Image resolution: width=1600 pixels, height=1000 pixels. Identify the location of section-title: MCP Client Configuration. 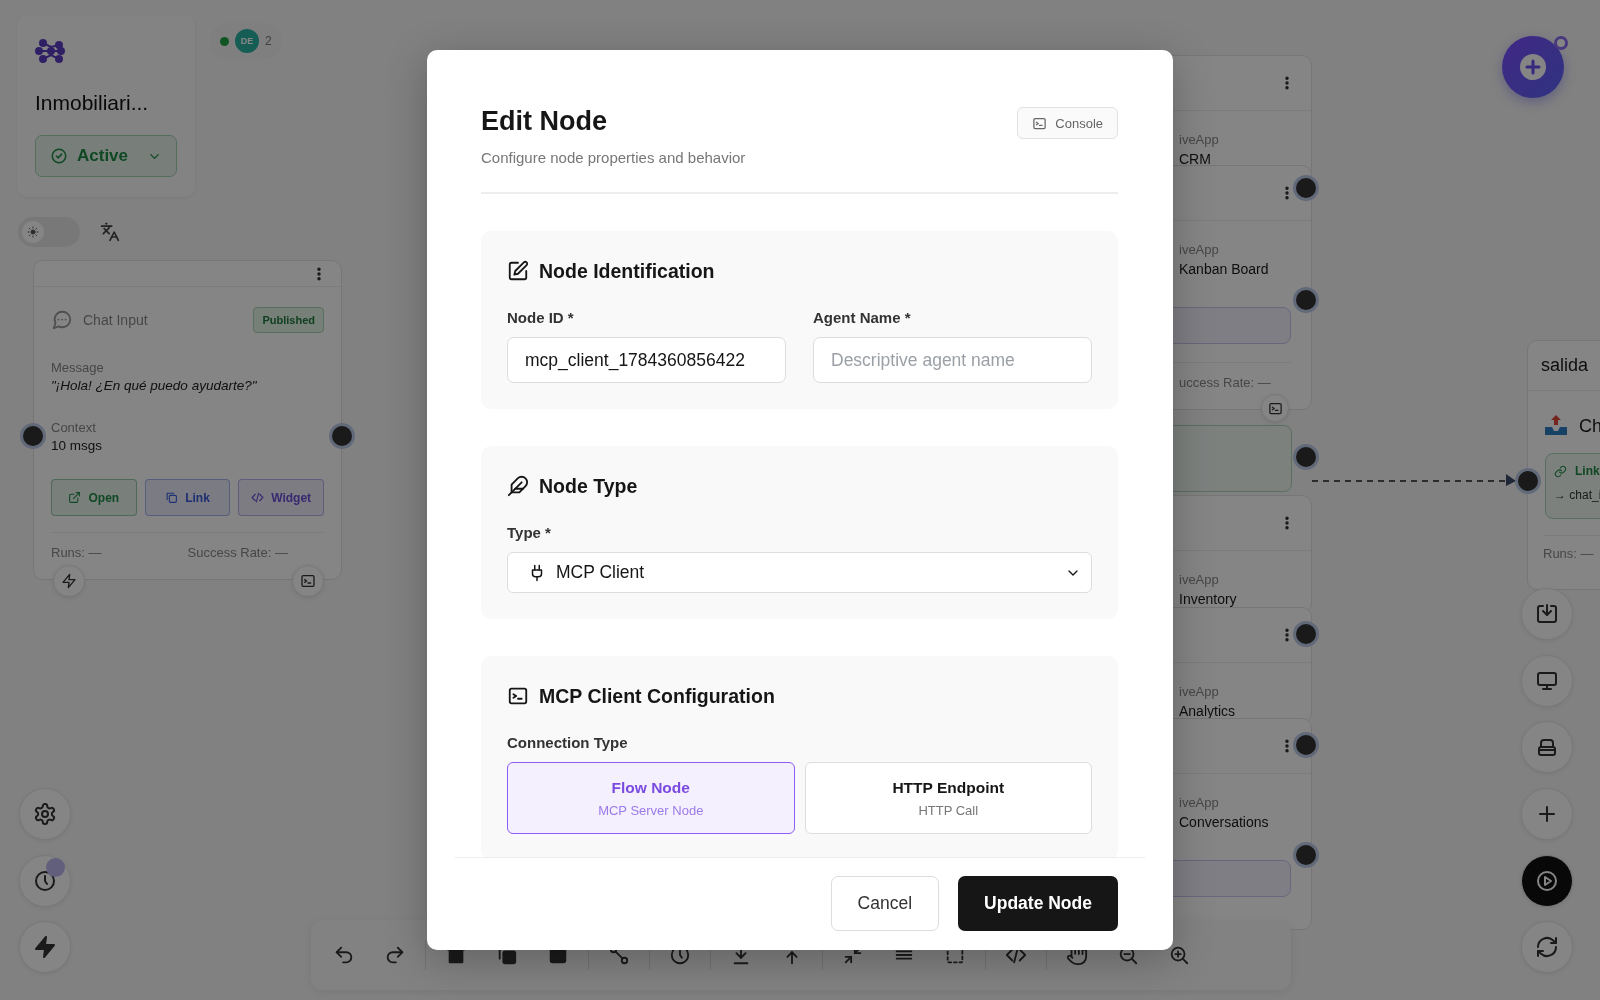
(657, 696).